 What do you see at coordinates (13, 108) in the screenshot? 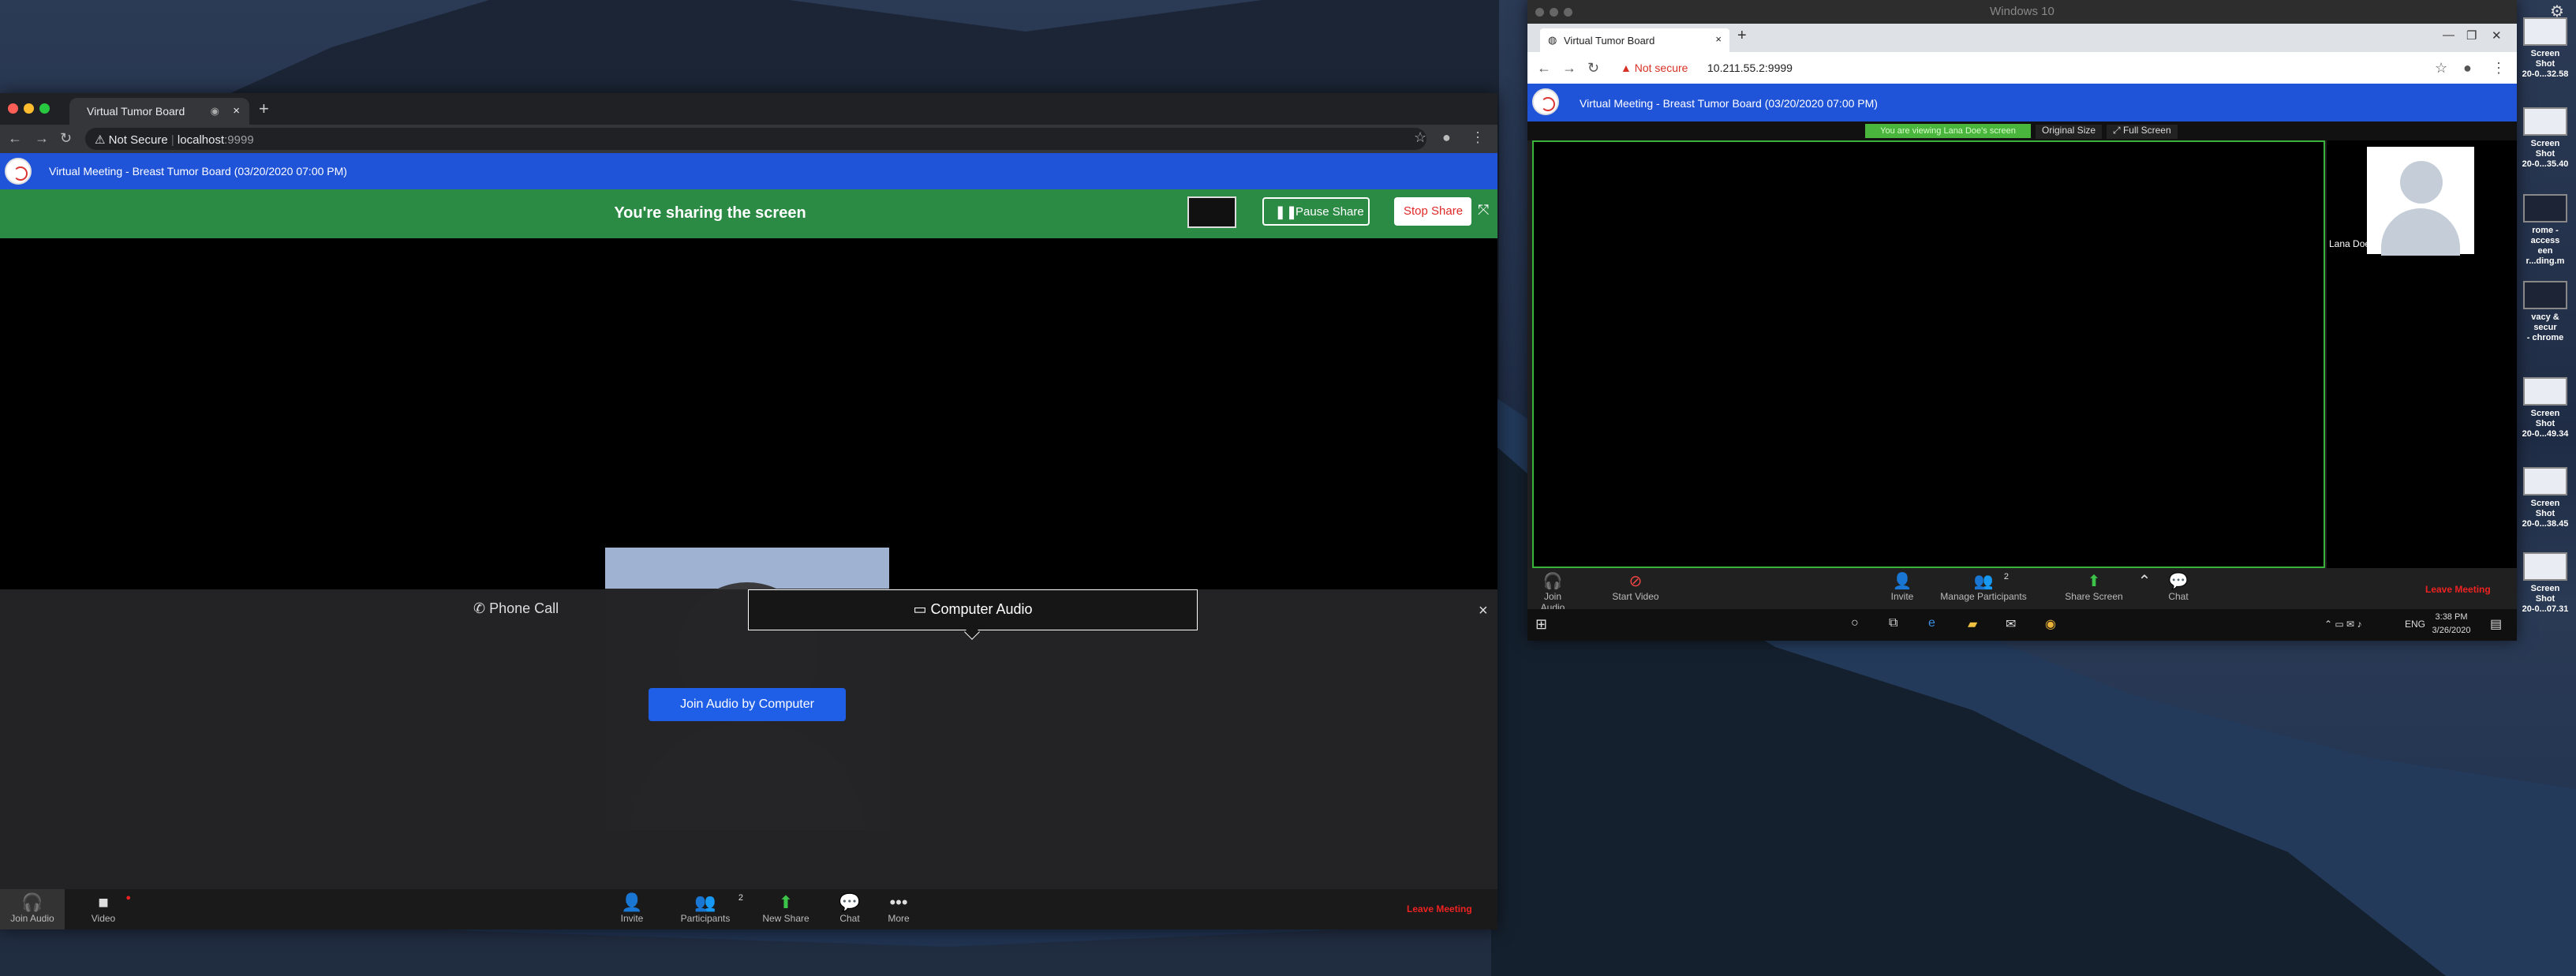
I see `close-window-button` at bounding box center [13, 108].